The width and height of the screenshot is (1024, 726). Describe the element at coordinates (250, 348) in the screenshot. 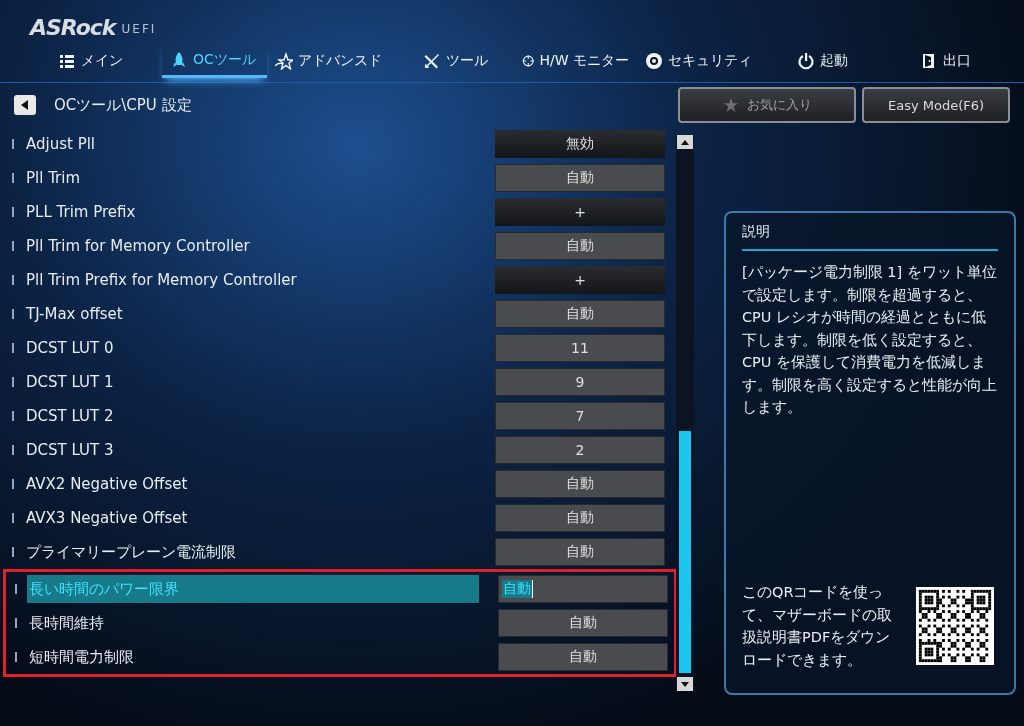

I see `setting-label: DCST LUT 0` at that location.